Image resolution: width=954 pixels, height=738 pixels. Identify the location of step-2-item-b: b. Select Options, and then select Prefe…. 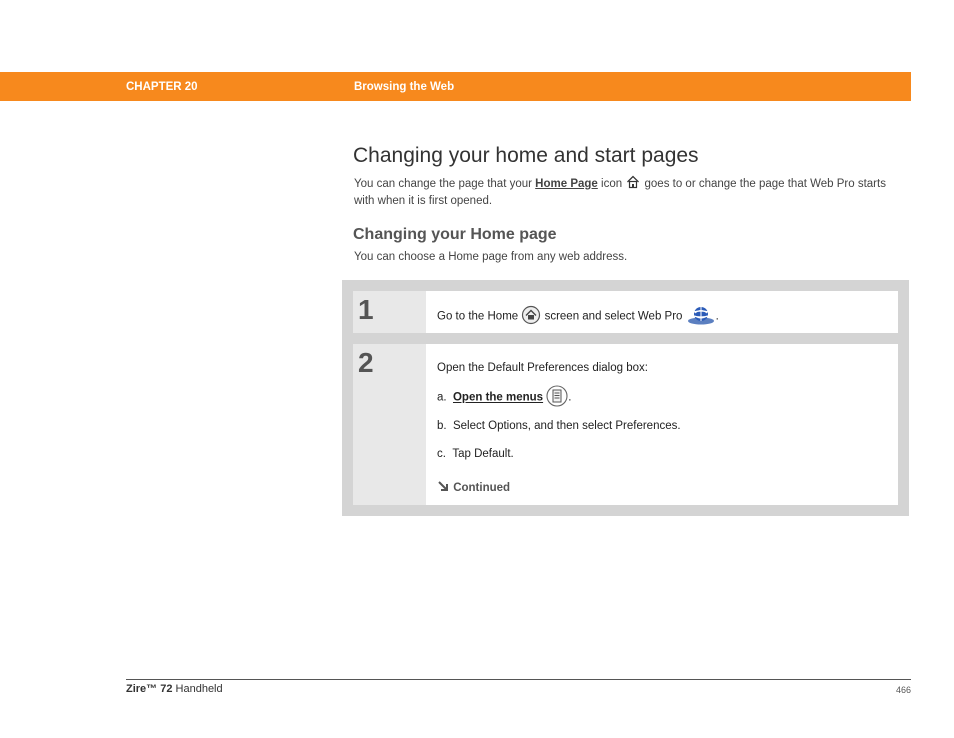
(559, 426).